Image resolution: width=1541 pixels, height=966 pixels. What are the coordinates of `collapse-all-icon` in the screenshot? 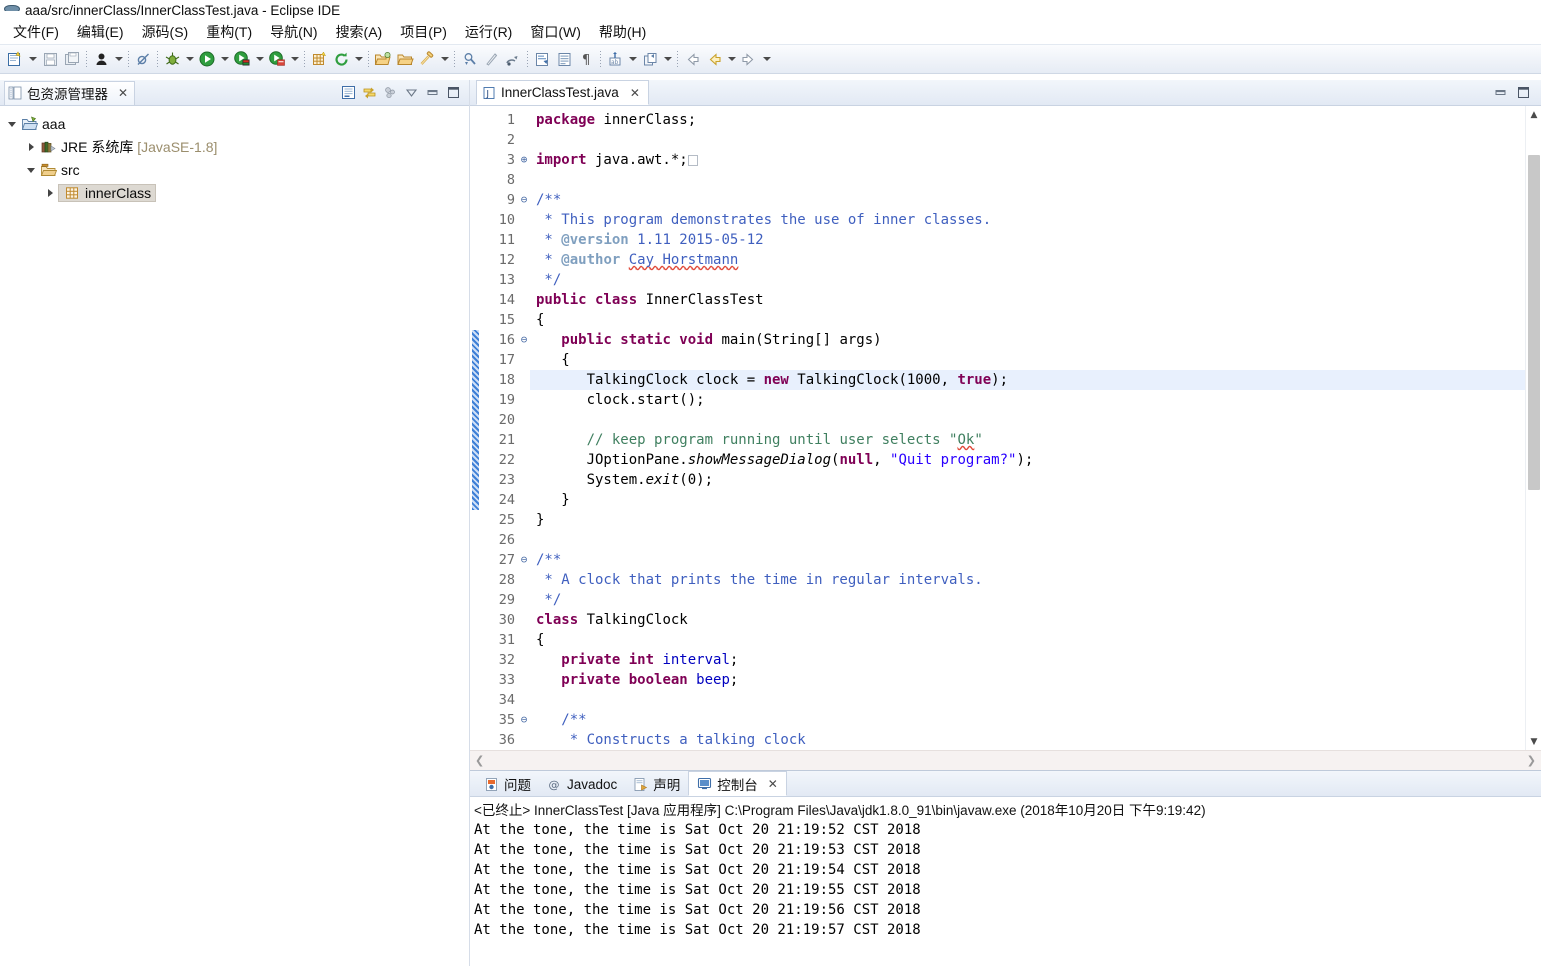 It's located at (348, 92).